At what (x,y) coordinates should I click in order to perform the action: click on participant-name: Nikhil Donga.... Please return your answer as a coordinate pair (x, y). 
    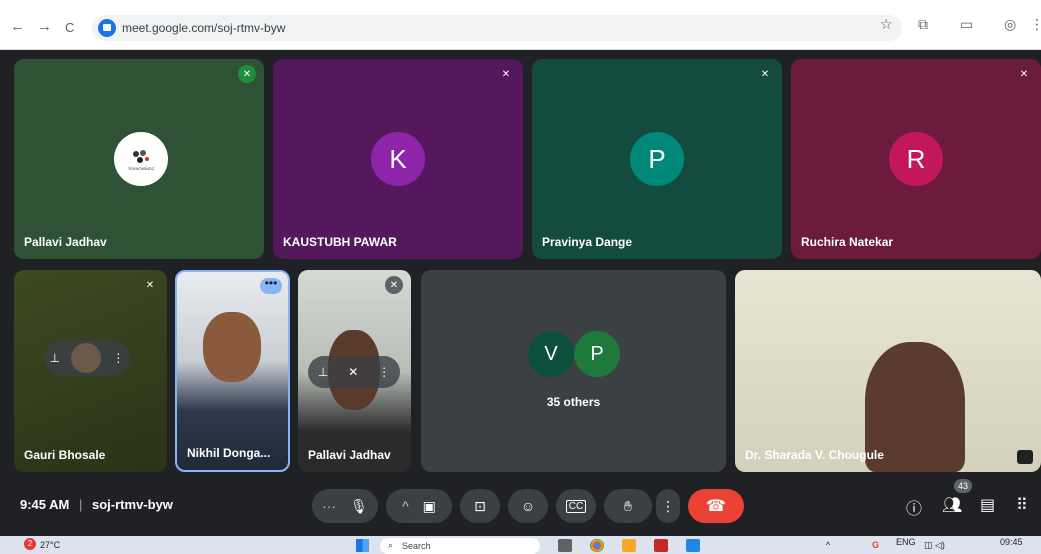
    Looking at the image, I should click on (229, 453).